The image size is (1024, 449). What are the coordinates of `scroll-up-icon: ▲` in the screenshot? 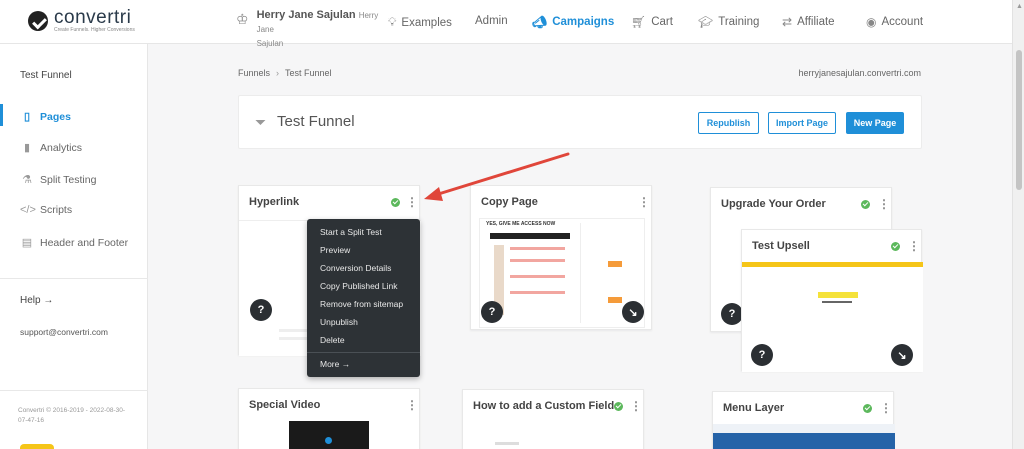 It's located at (1019, 6).